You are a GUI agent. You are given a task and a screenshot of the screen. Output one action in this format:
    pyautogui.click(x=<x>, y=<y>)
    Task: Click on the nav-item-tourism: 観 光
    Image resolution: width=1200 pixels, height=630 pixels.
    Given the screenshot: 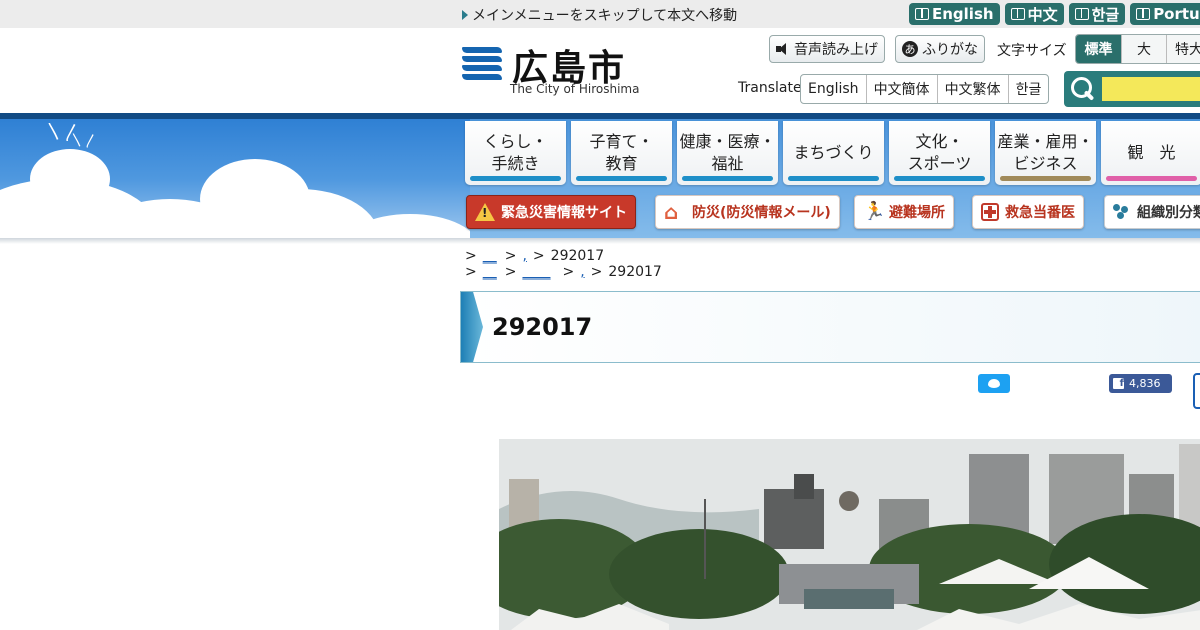 What is the action you would take?
    pyautogui.click(x=1150, y=153)
    